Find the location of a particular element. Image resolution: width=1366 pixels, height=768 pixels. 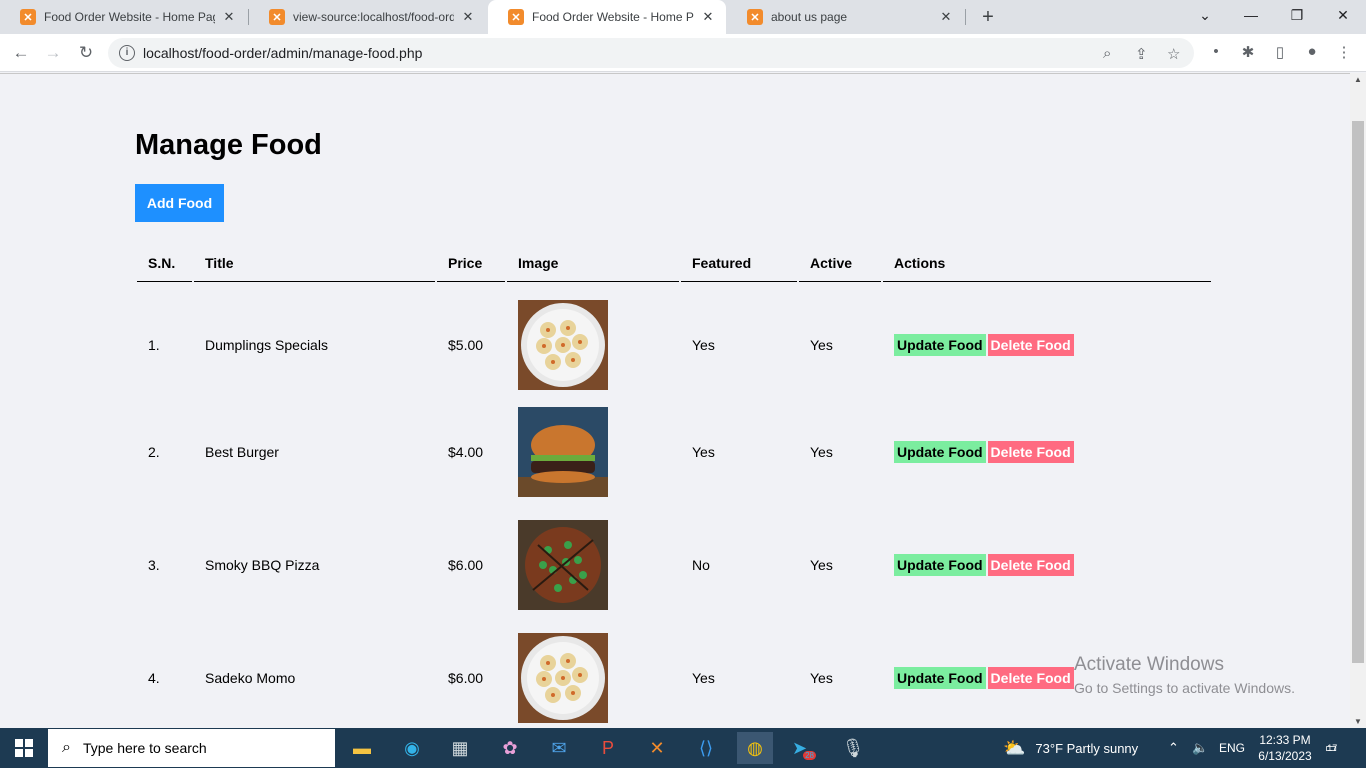

cell-title: Dumplings Specials is located at coordinates (266, 344).